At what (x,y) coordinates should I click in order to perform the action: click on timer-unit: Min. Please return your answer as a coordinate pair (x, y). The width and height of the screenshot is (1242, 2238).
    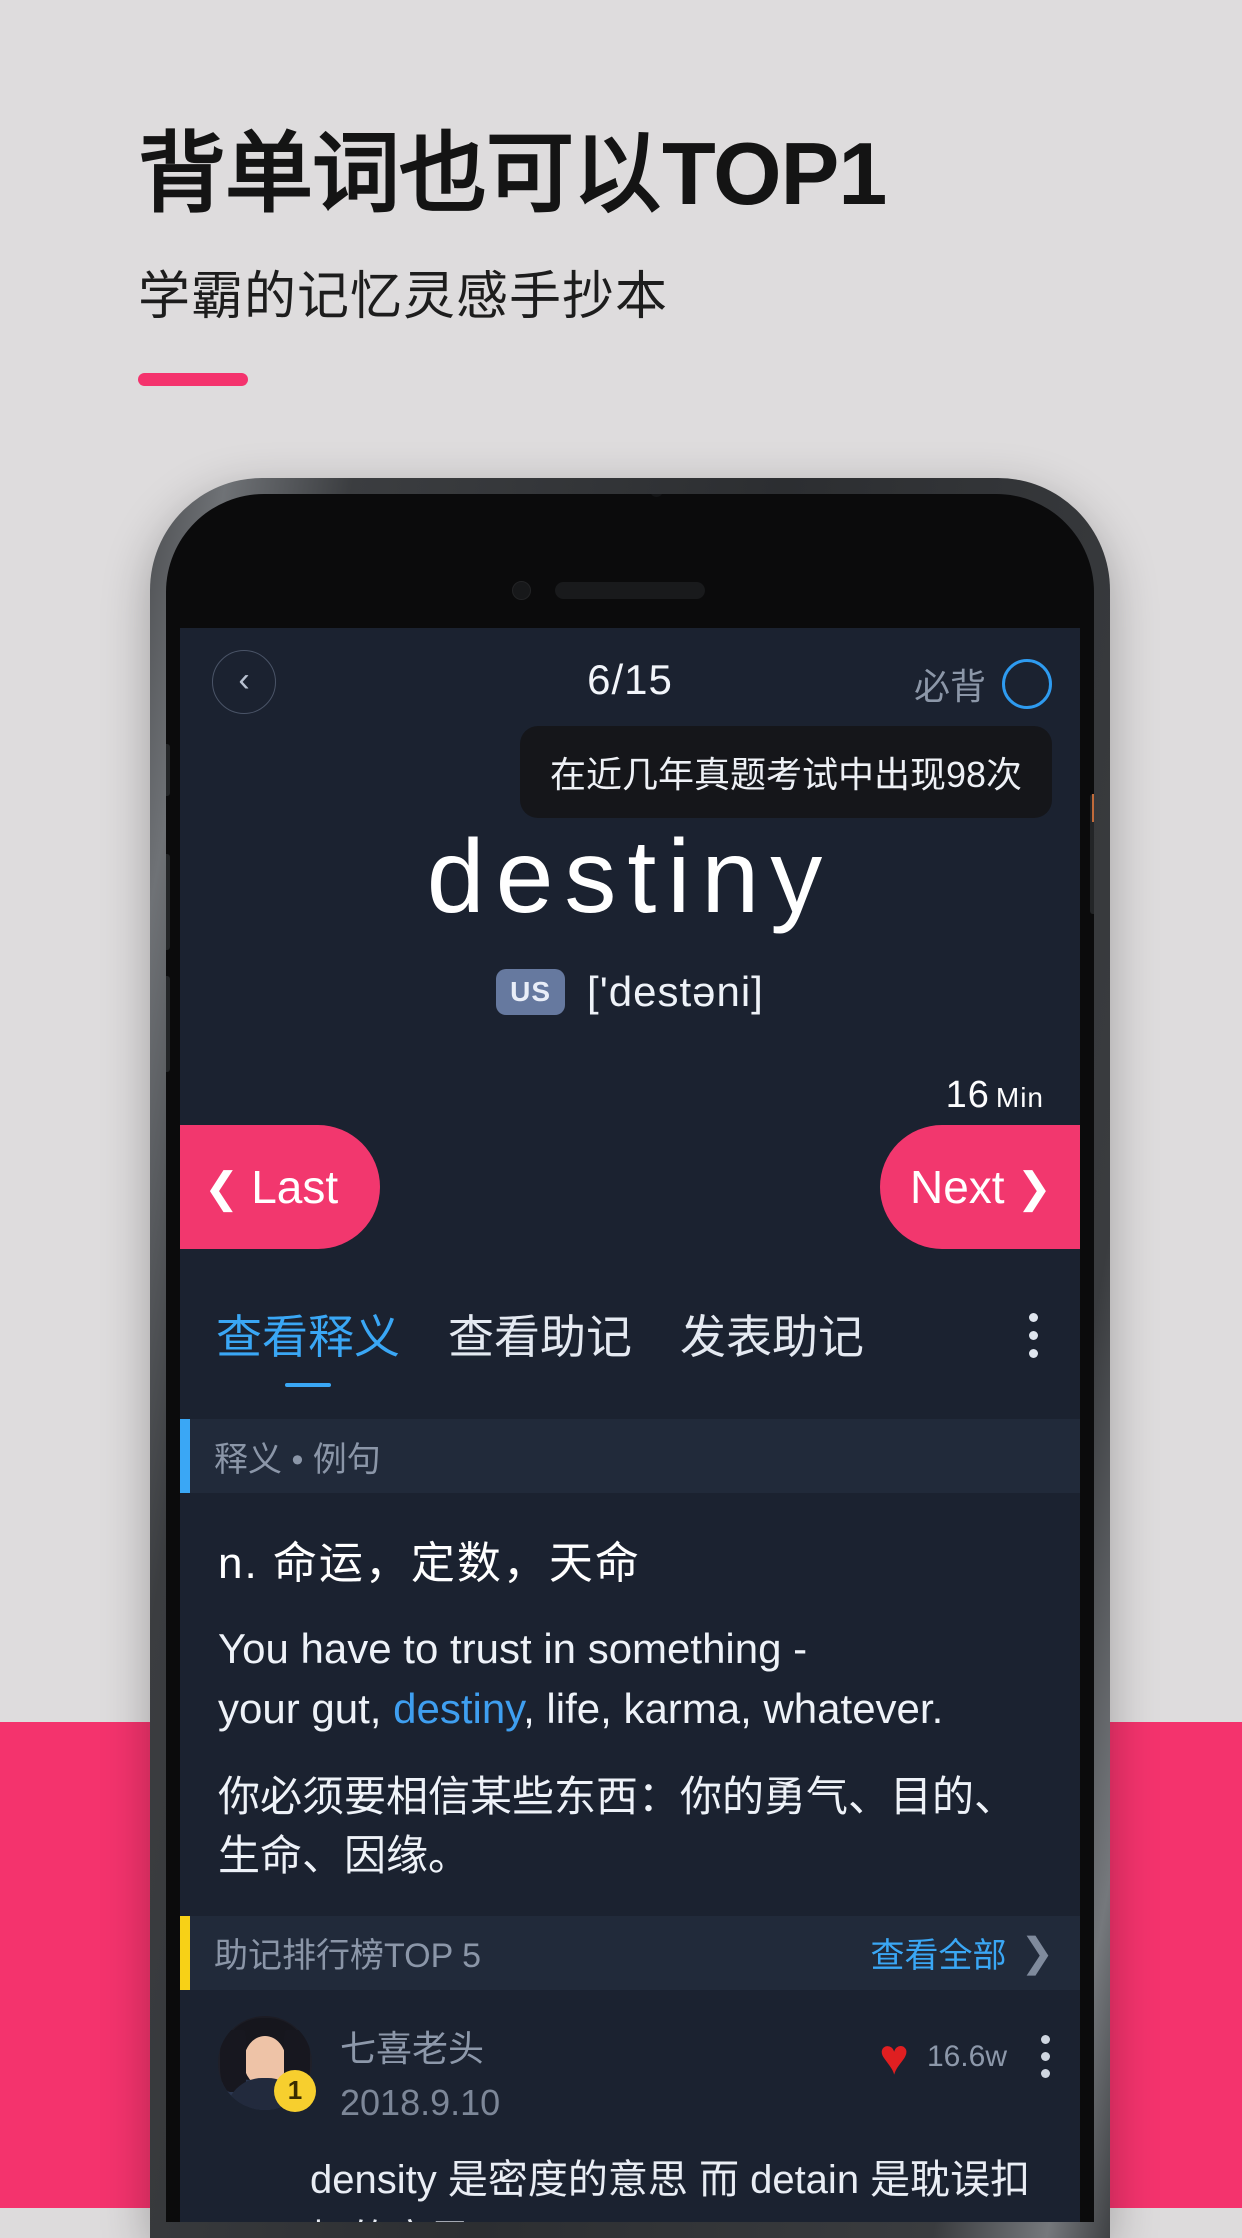
    Looking at the image, I should click on (1019, 1098).